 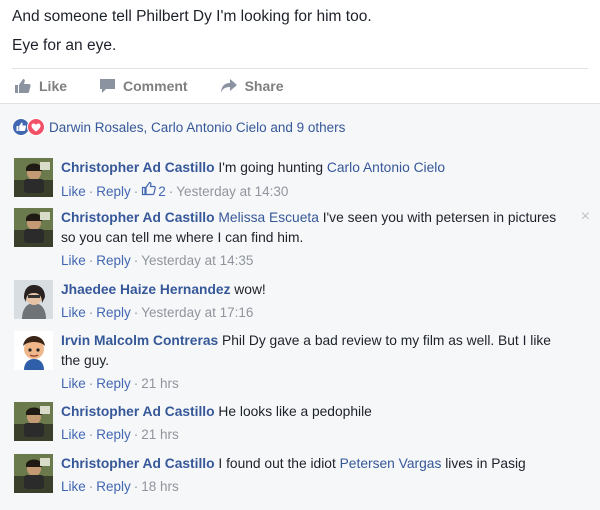 What do you see at coordinates (252, 86) in the screenshot?
I see `share-button: Share` at bounding box center [252, 86].